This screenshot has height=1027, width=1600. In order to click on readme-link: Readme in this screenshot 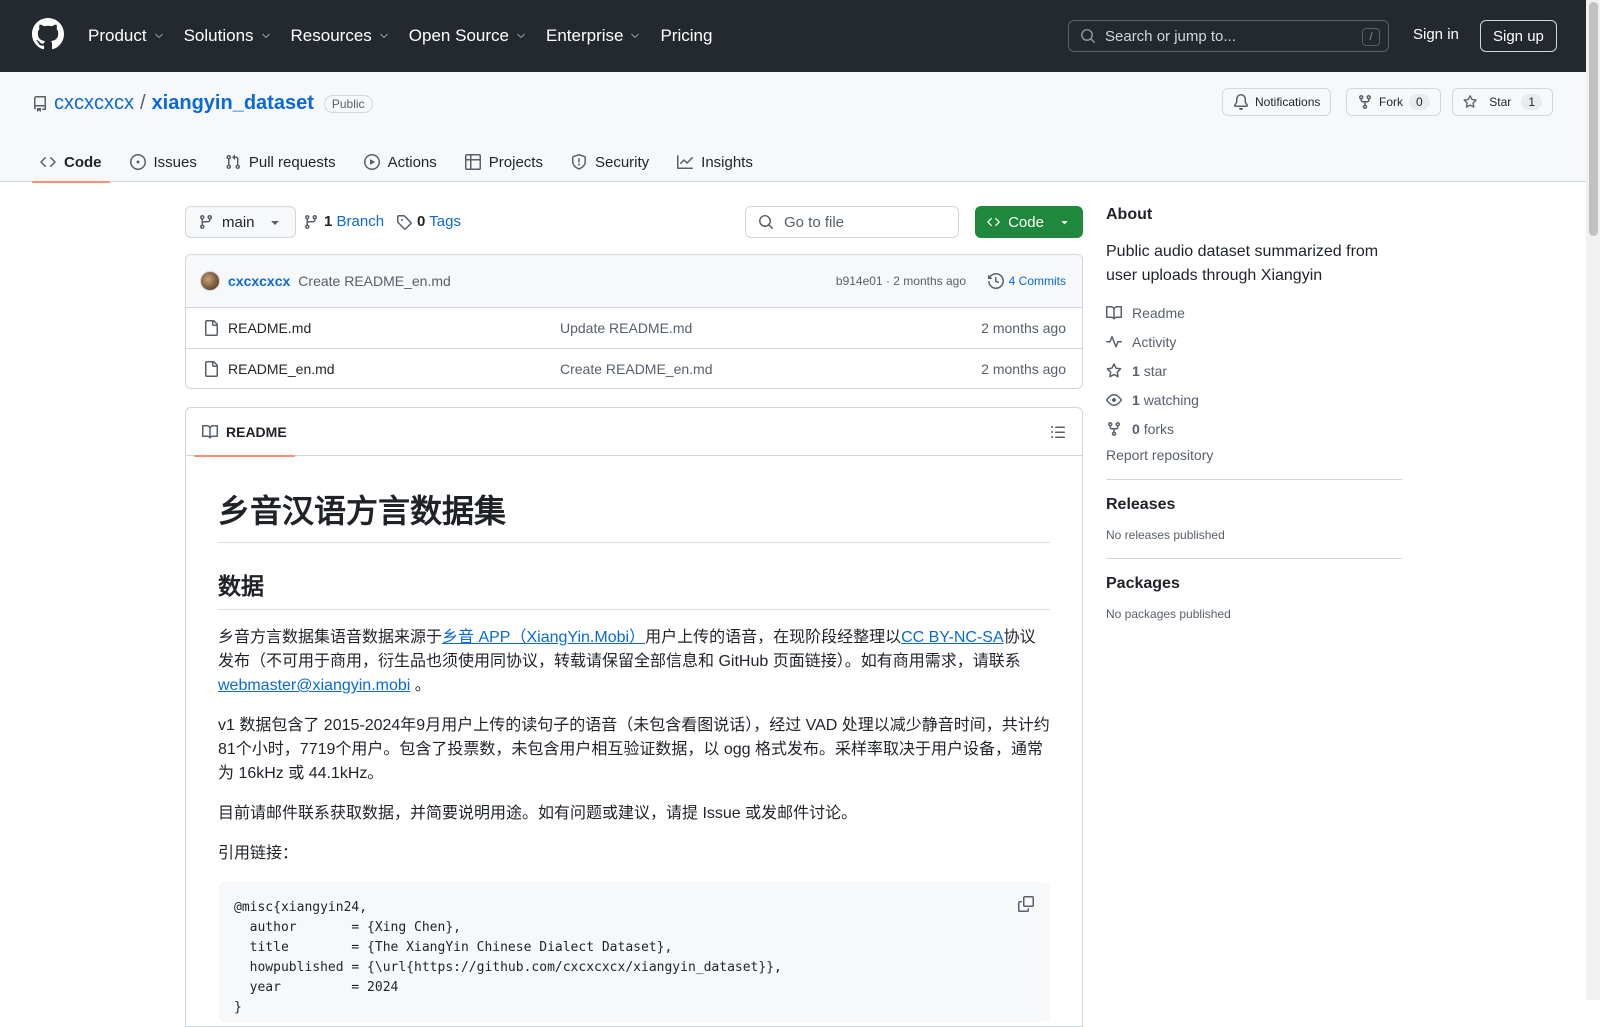, I will do `click(1254, 312)`.